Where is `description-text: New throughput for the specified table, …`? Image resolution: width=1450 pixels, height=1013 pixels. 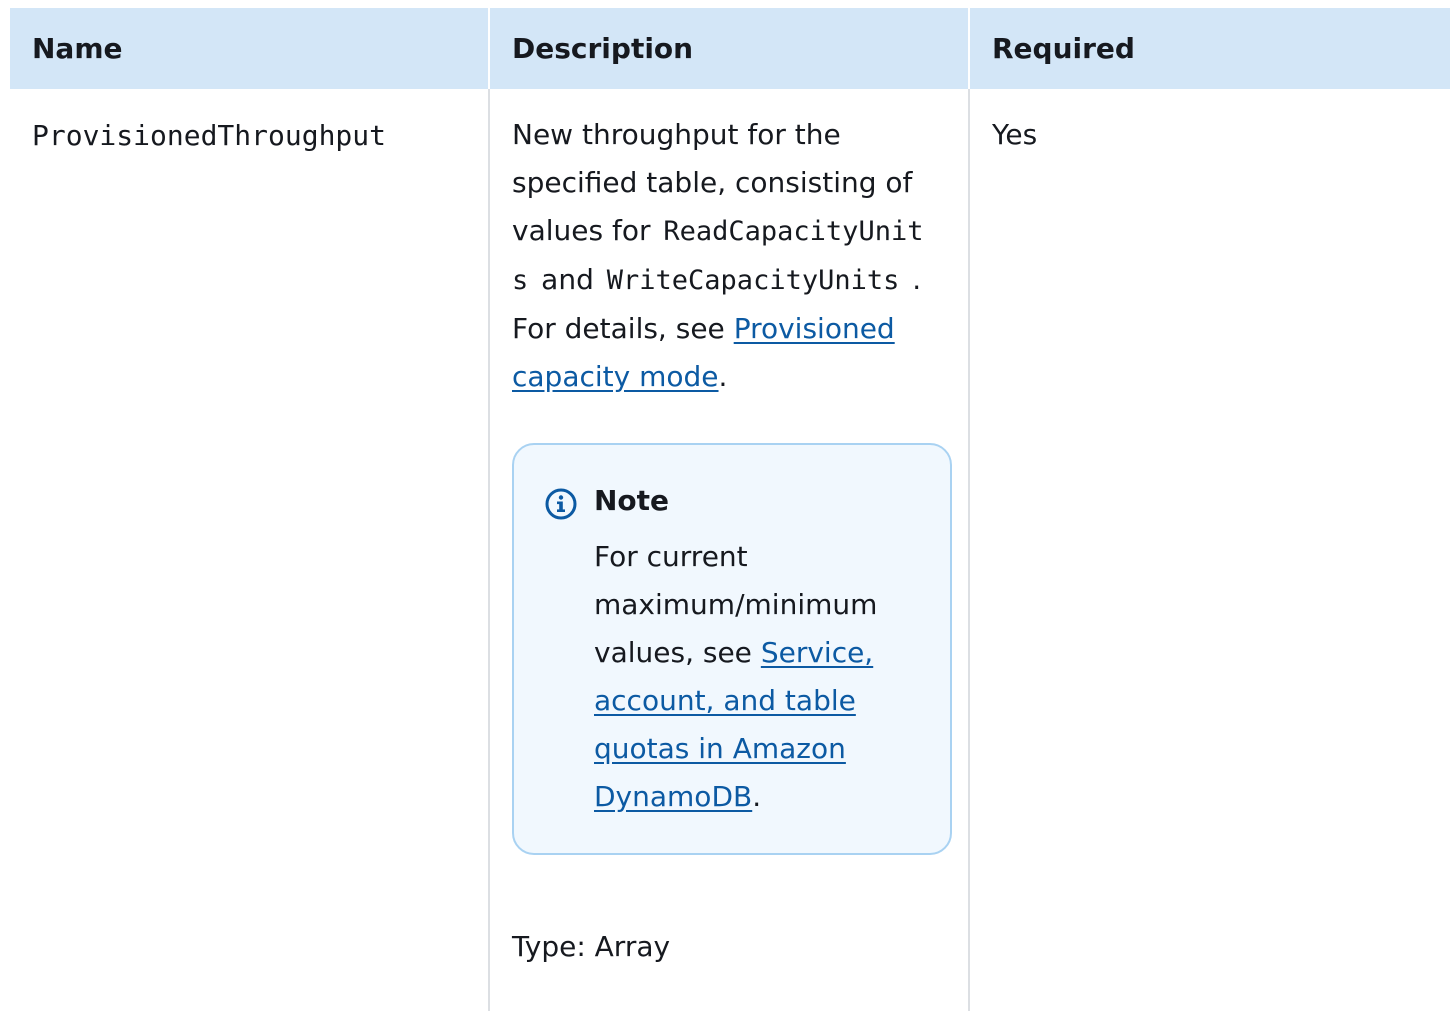 description-text: New throughput for the specified table, … is located at coordinates (727, 256).